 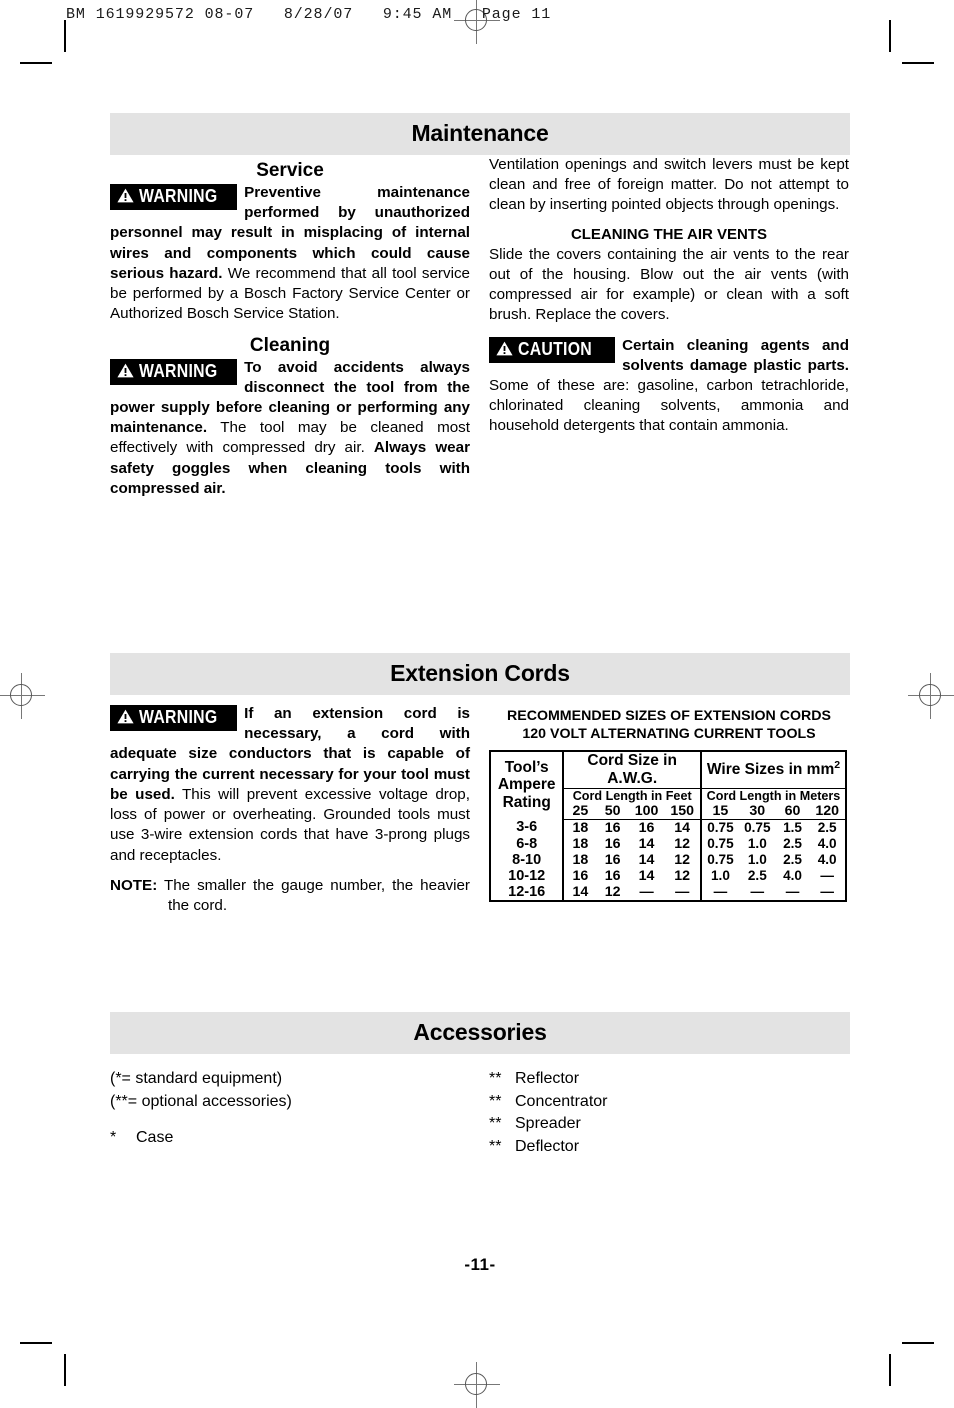 What do you see at coordinates (480, 1033) in the screenshot?
I see `accessories-section-title: Accessories` at bounding box center [480, 1033].